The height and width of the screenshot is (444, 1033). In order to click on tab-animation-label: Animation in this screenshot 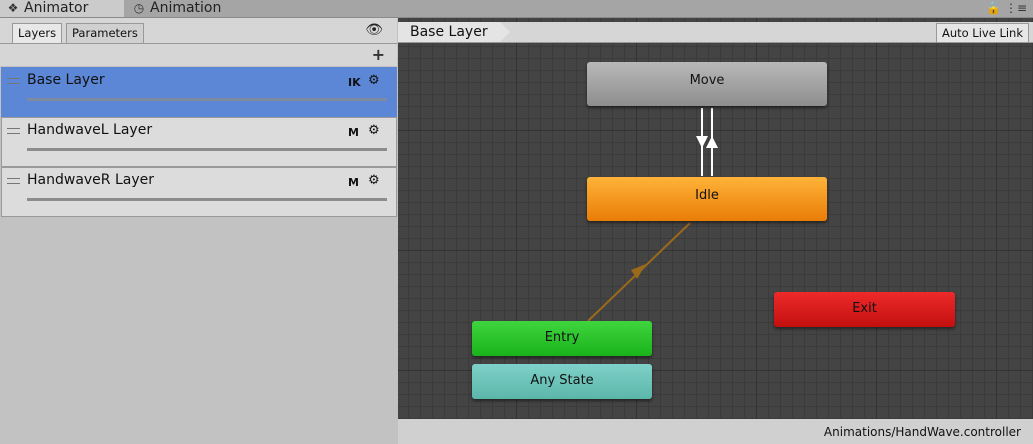, I will do `click(186, 8)`.